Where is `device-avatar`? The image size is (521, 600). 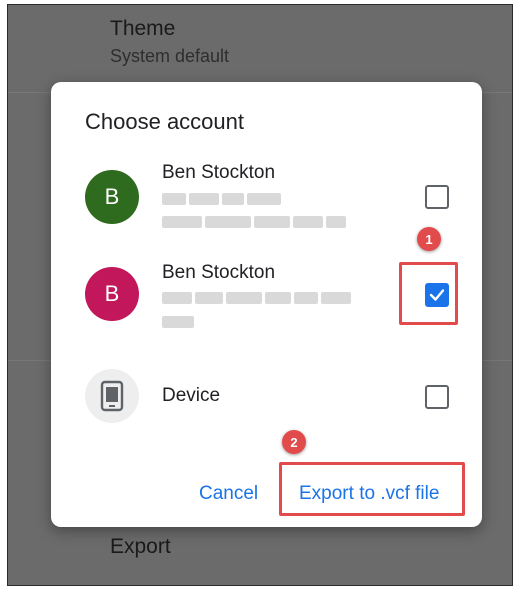 device-avatar is located at coordinates (112, 396).